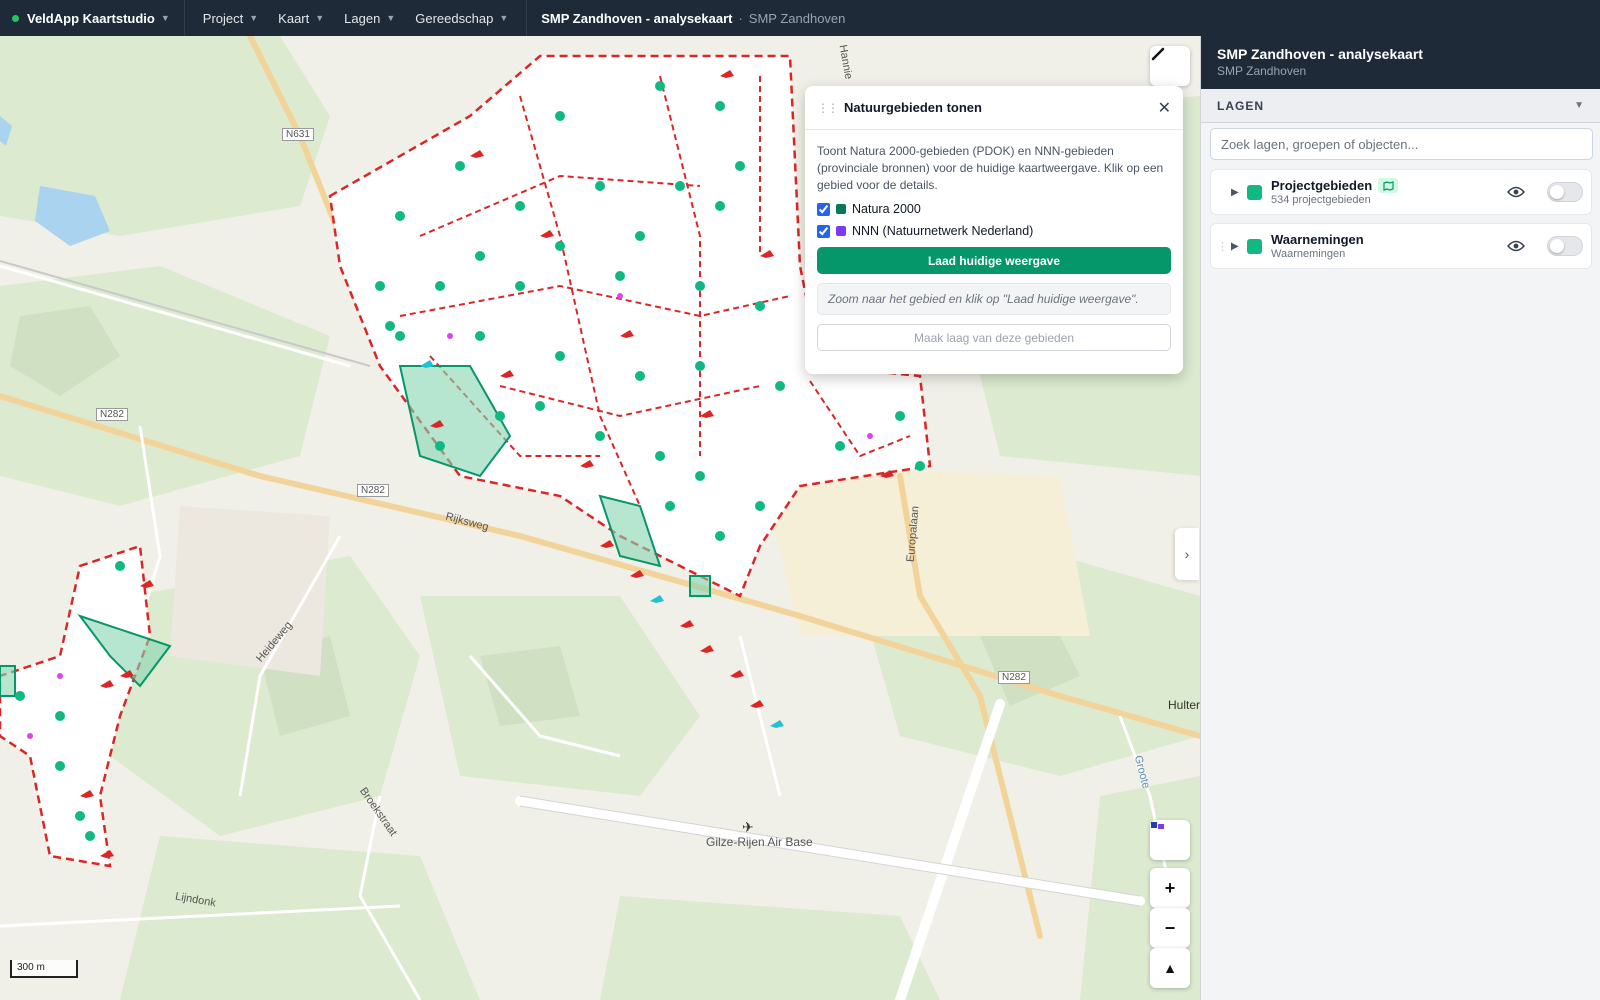  I want to click on compass-button: ▲, so click(1170, 968).